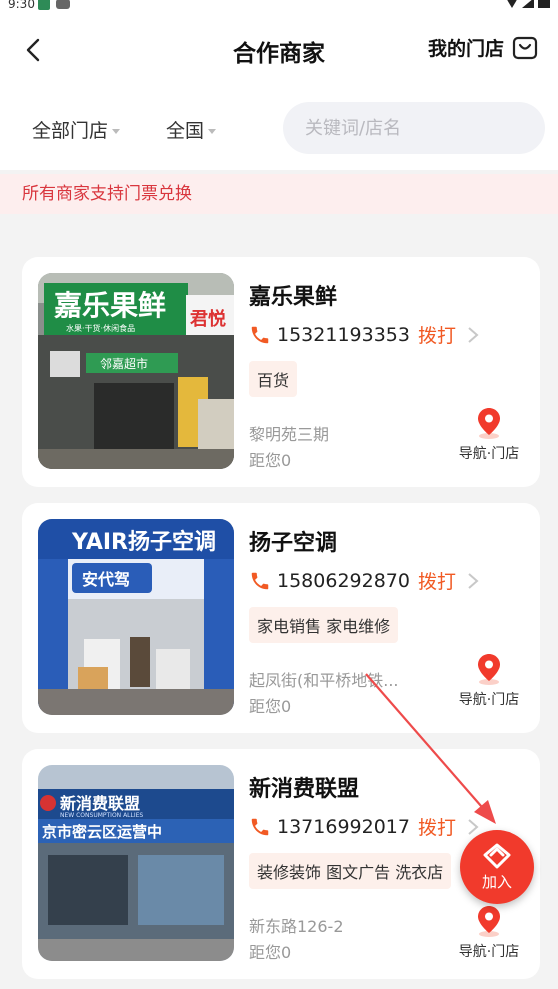 The height and width of the screenshot is (989, 558). Describe the element at coordinates (70, 131) in the screenshot. I see `store-filter-label: 全部门店` at that location.